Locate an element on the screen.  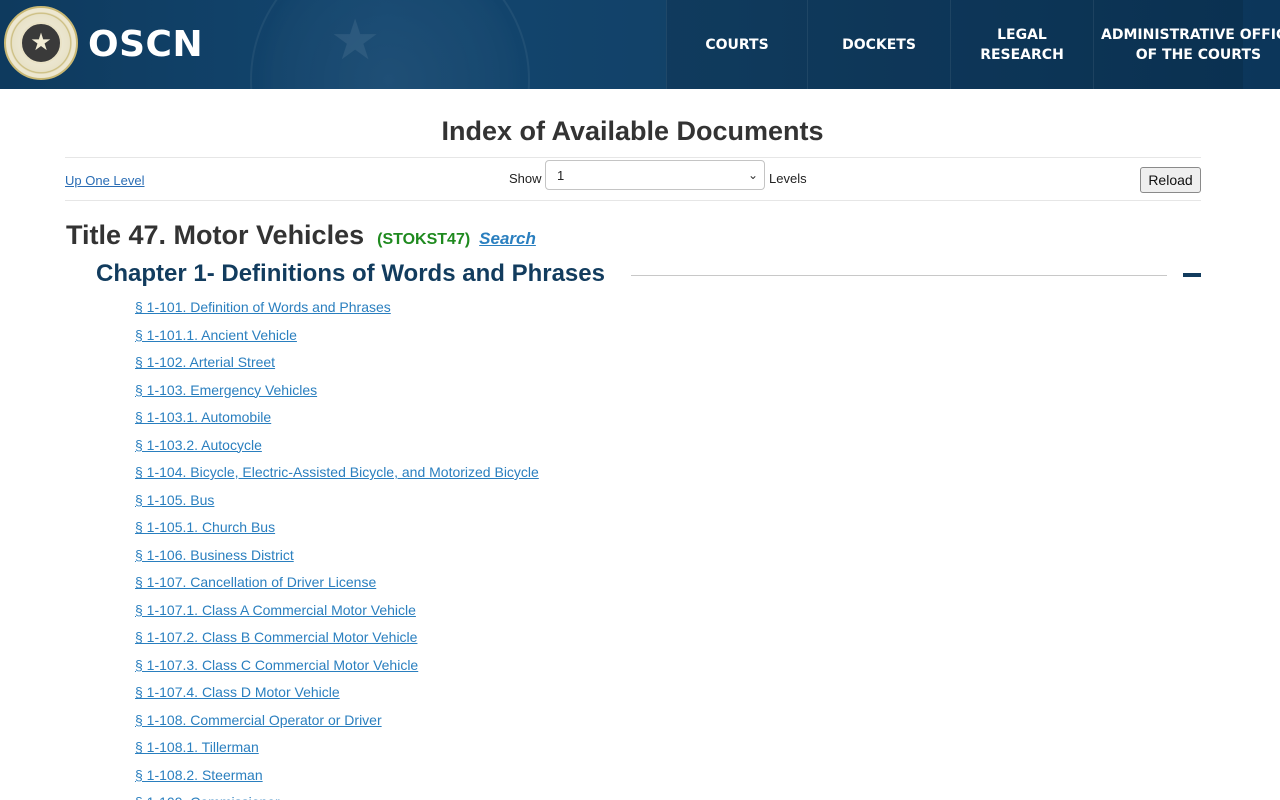
section-link: § 1-103. Emergency Vehicles is located at coordinates (337, 394).